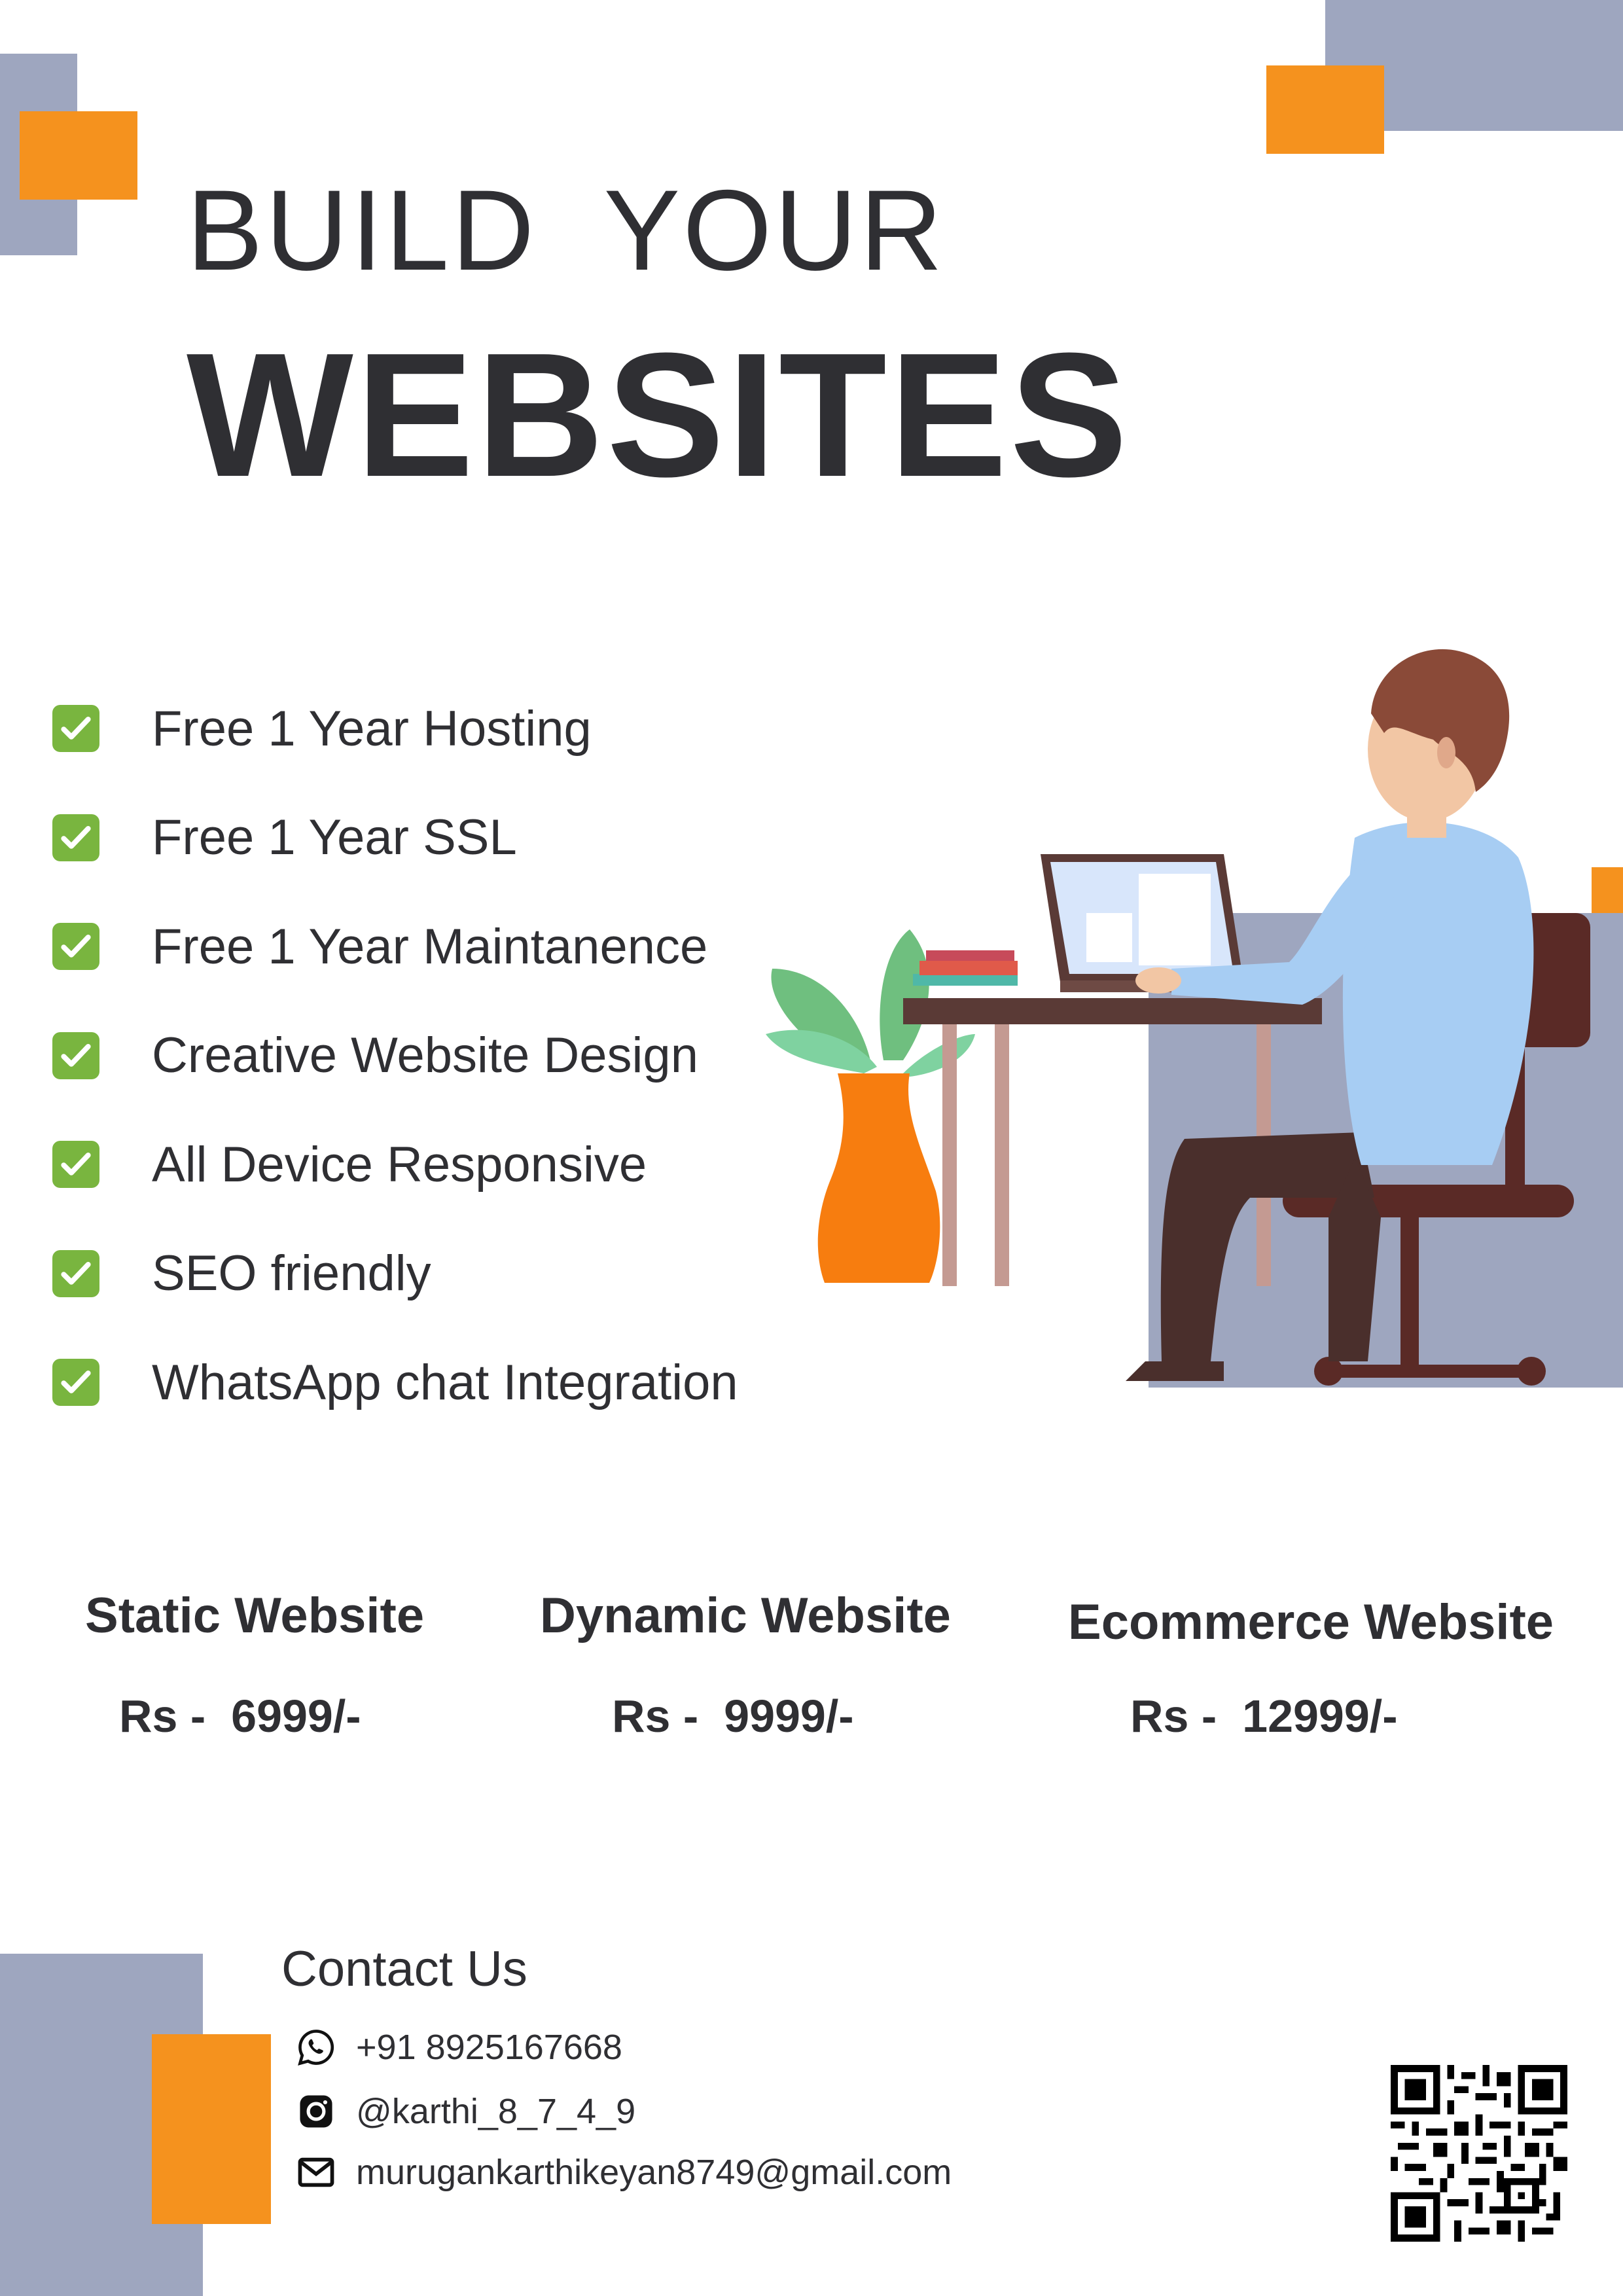  I want to click on contact-phone-text: +91 8925167668, so click(489, 2047).